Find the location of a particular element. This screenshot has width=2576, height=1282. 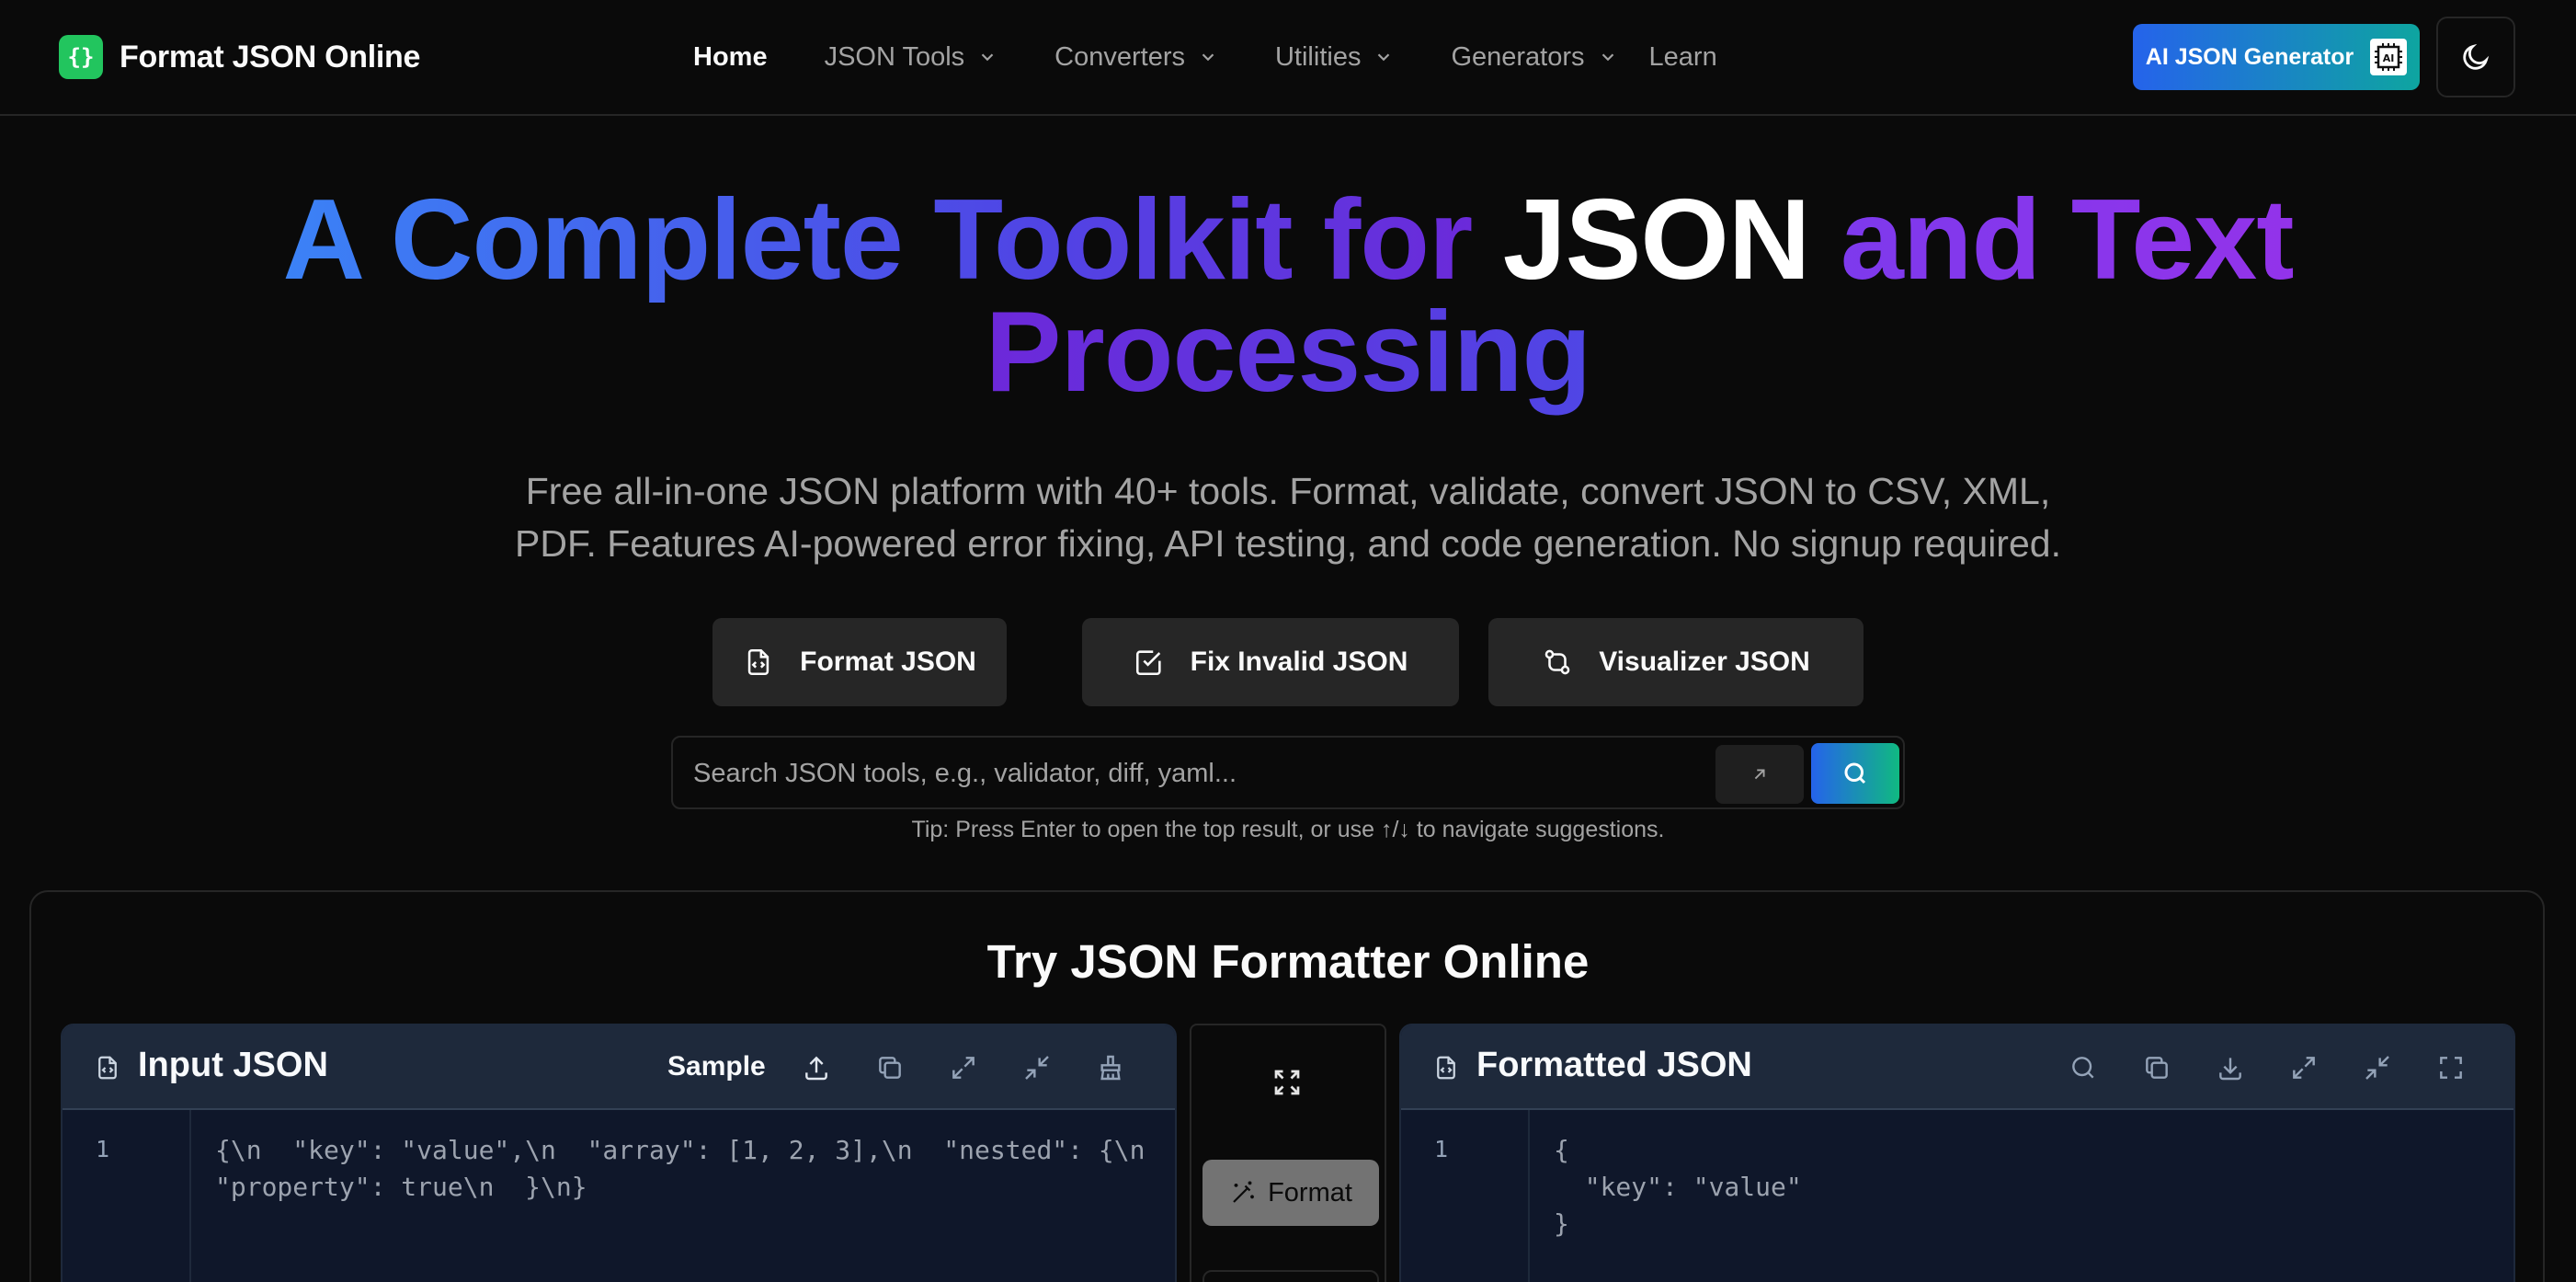

format-json-label: Format JSON is located at coordinates (888, 662).